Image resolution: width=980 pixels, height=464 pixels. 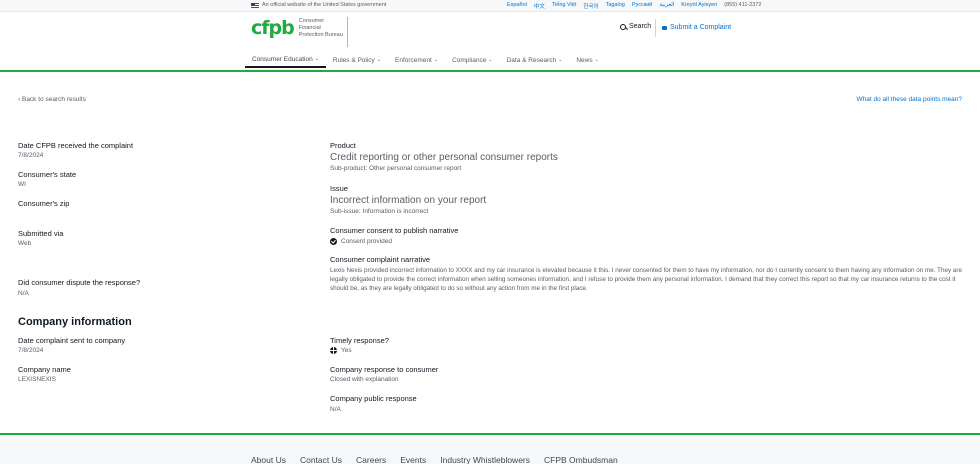 I want to click on date-sent-value: 7/8/2024, so click(x=31, y=350).